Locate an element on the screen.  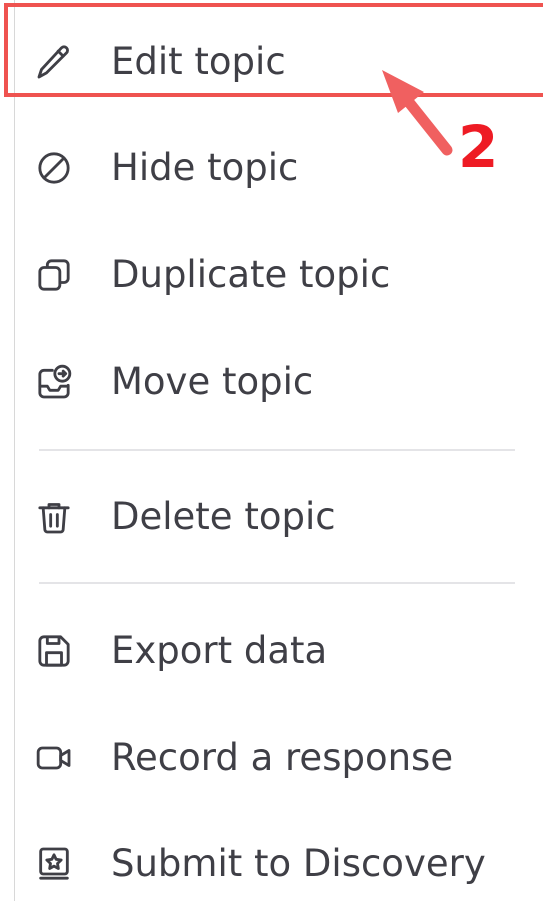
menu-item-label: Move topic is located at coordinates (212, 381).